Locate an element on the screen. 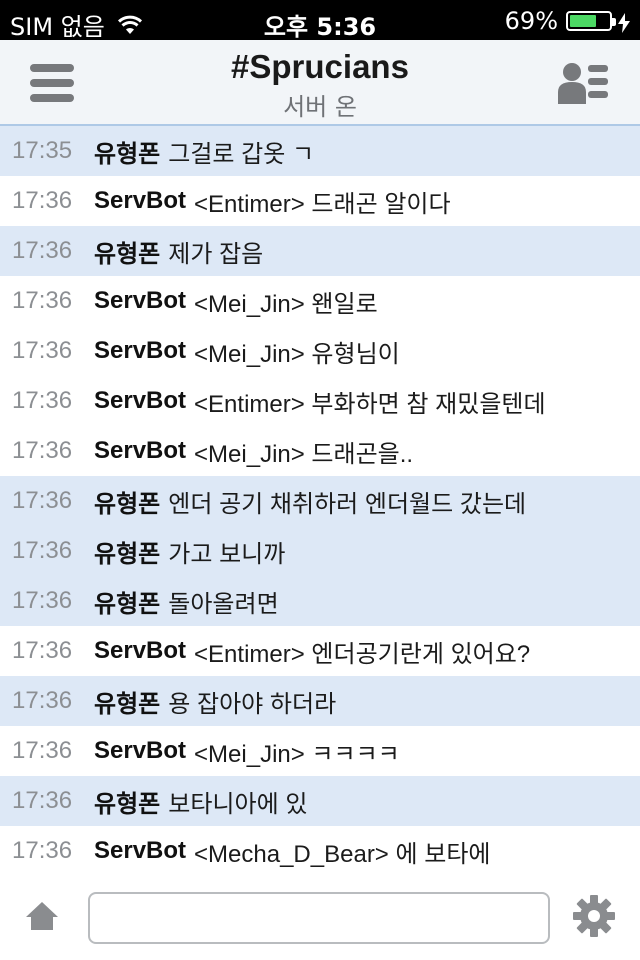 Image resolution: width=640 pixels, height=960 pixels. gear-icon is located at coordinates (594, 916).